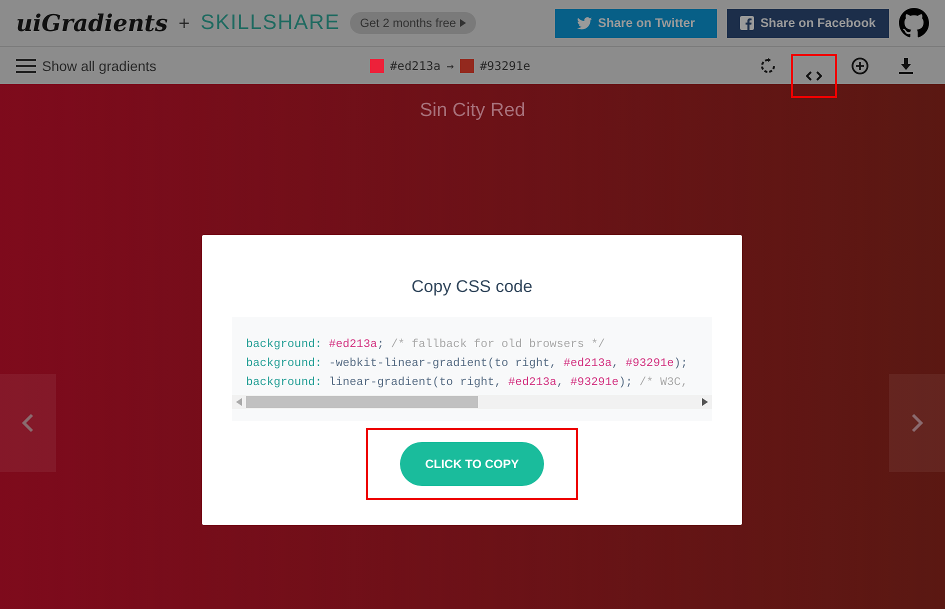 The image size is (945, 609). What do you see at coordinates (808, 23) in the screenshot?
I see `share-button: Share on Facebook` at bounding box center [808, 23].